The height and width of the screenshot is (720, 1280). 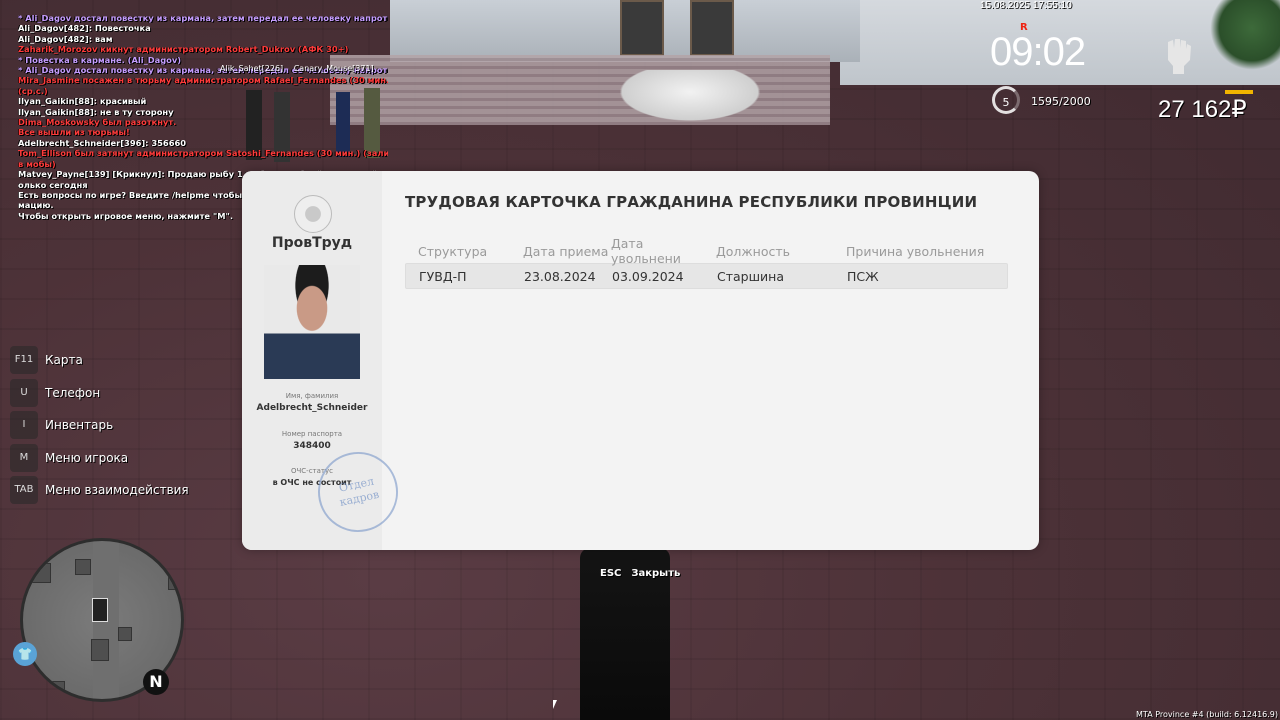 I want to click on column-header: Дата увольнени, so click(x=646, y=251).